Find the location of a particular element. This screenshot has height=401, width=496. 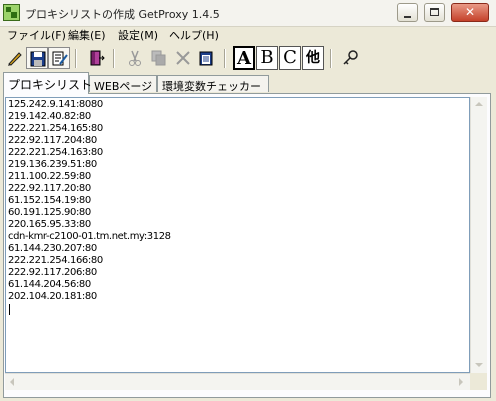

list-item: 60.191.125.90:80 is located at coordinates (49, 212).